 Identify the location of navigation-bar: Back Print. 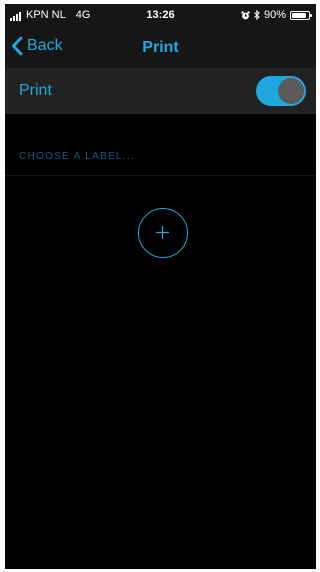
(160, 48).